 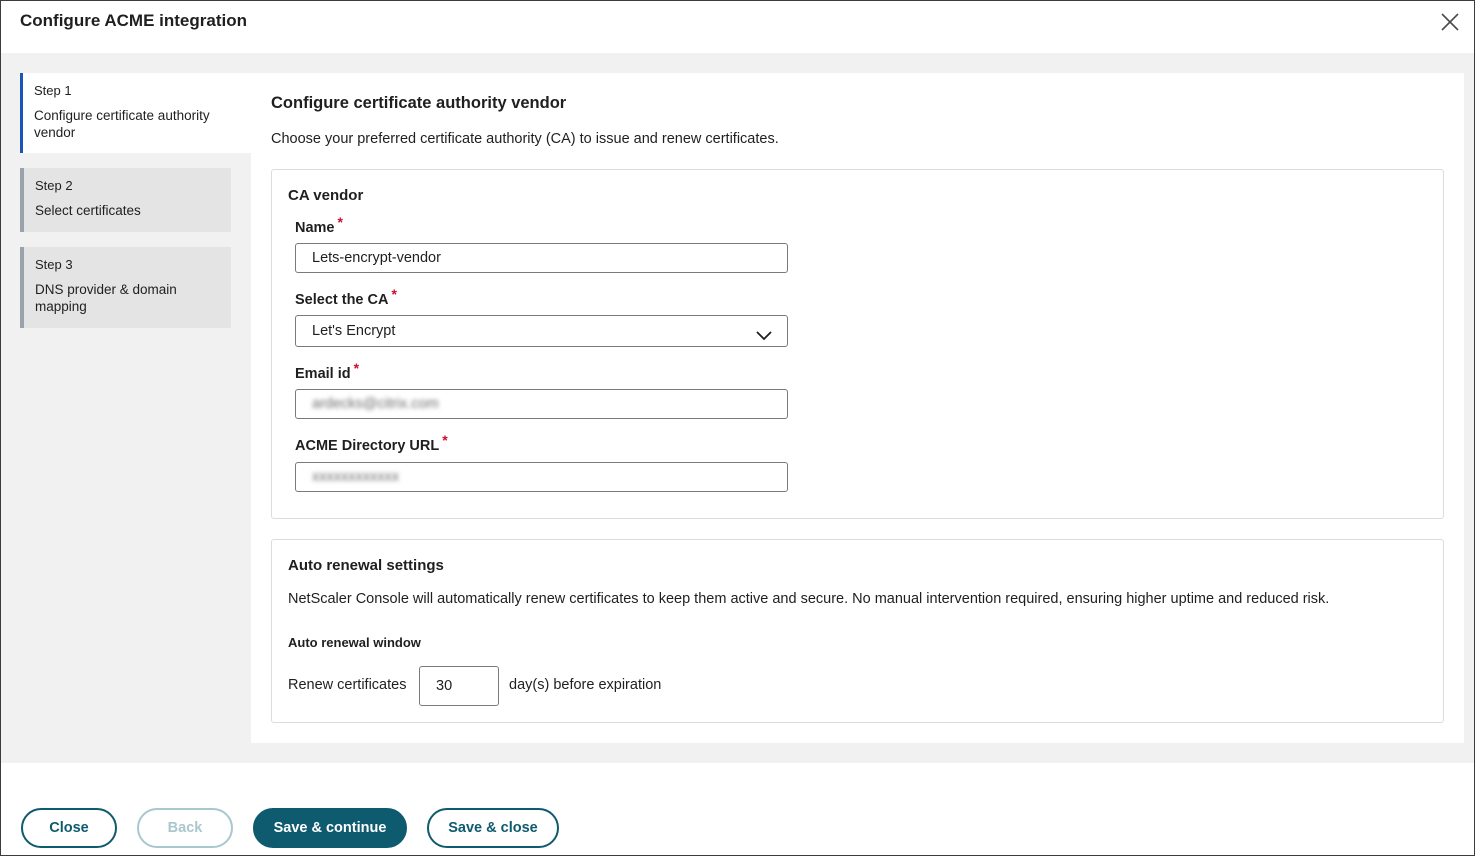 I want to click on select-ca-label-text: Select the CA, so click(x=341, y=300).